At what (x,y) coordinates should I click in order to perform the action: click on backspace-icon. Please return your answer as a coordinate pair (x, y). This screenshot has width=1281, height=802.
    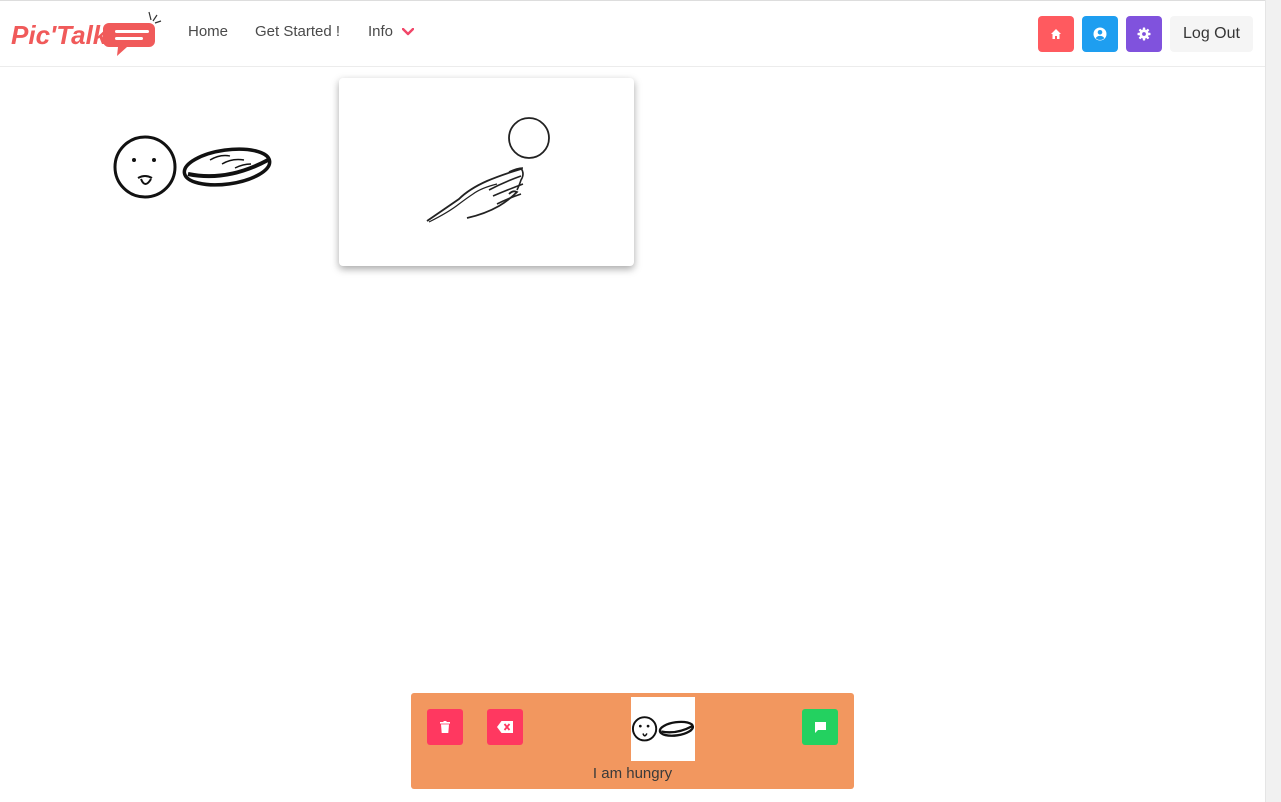
    Looking at the image, I should click on (505, 727).